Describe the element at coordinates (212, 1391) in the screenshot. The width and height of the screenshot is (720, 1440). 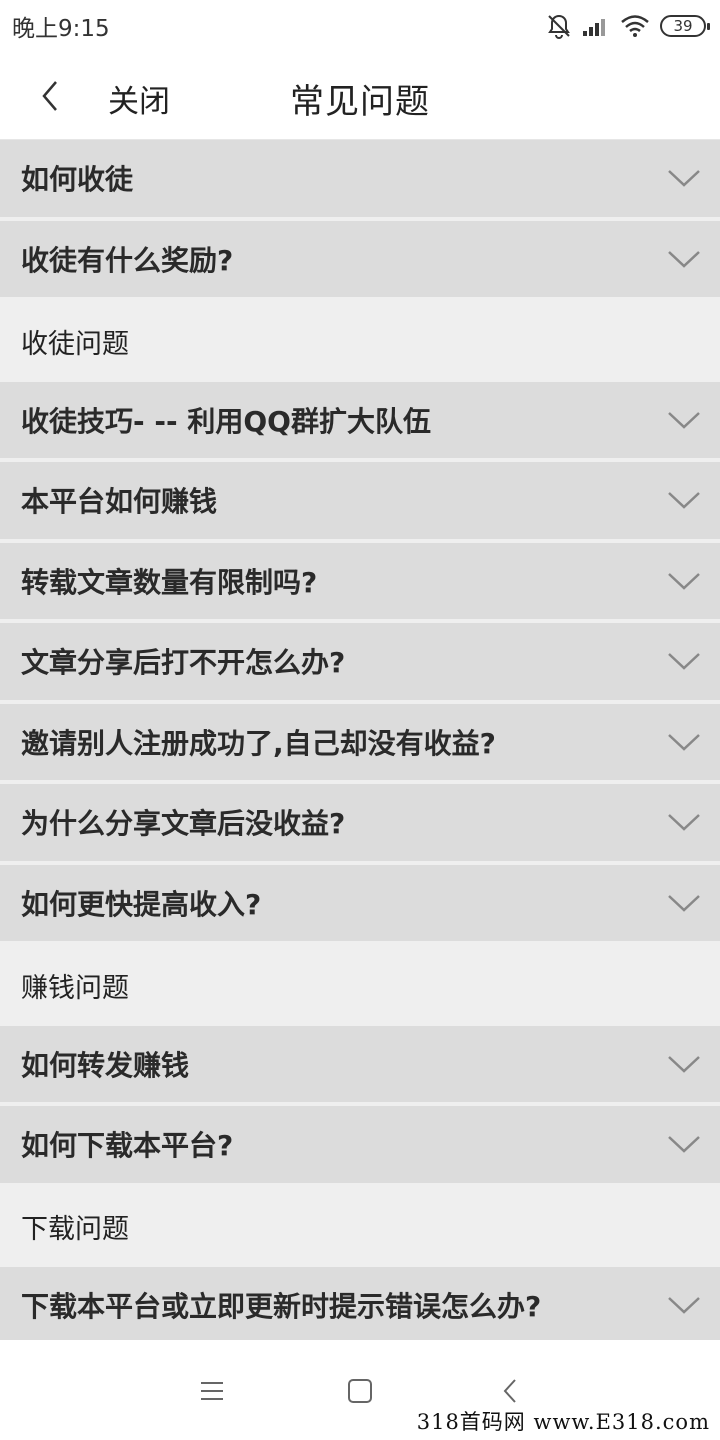
I see `menu-icon` at that location.